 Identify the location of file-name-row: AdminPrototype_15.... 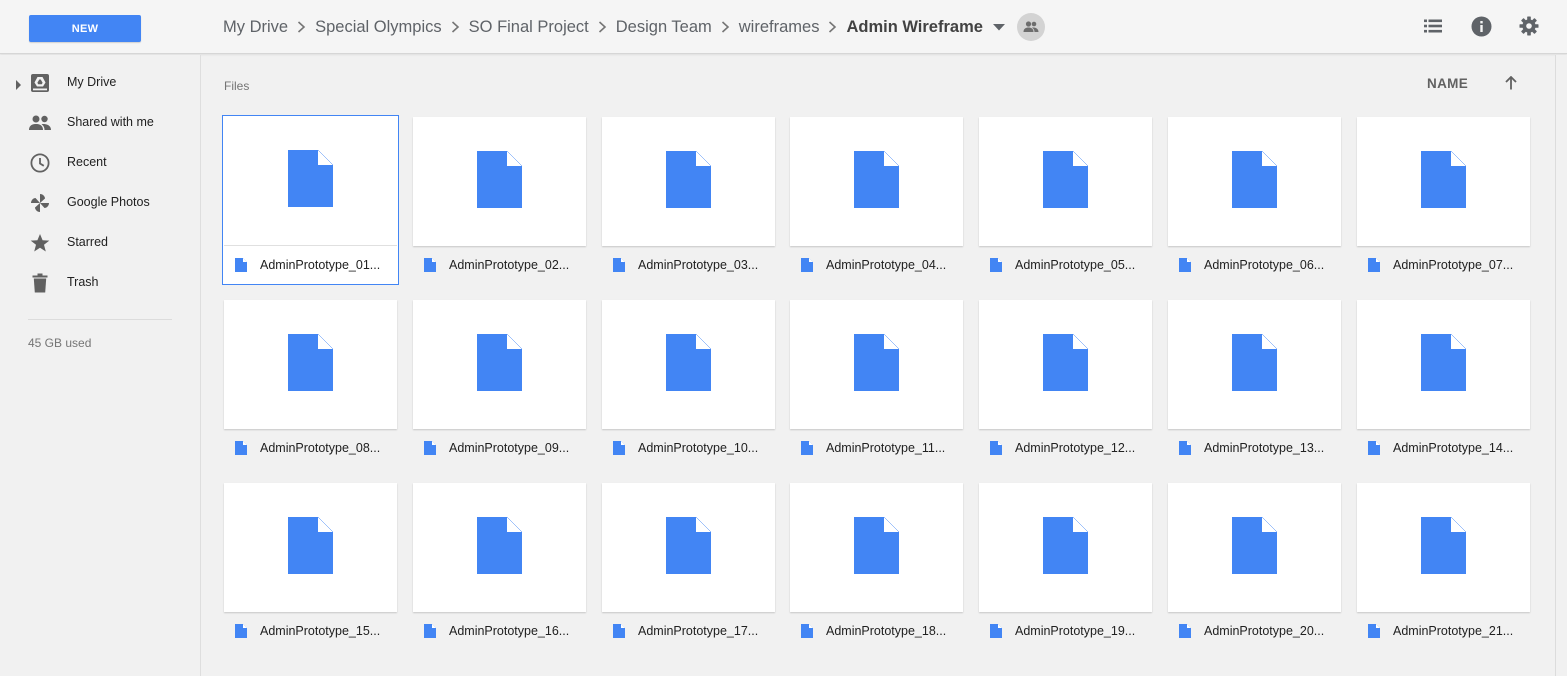
(310, 630).